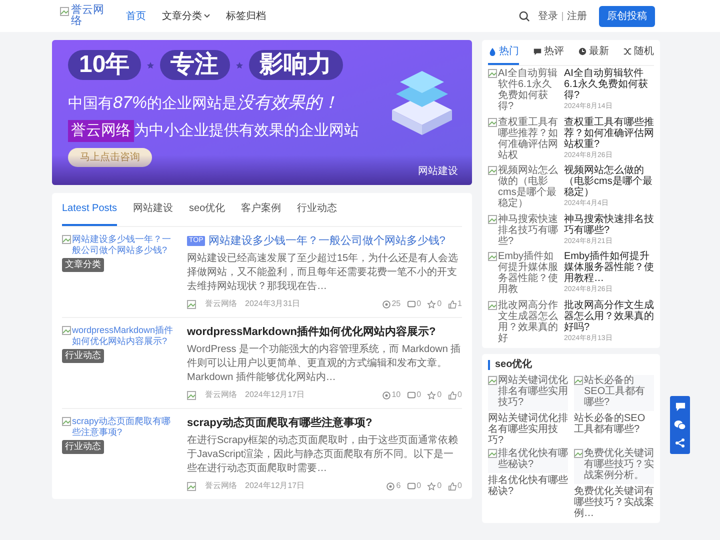 This screenshot has height=540, width=720. Describe the element at coordinates (136, 16) in the screenshot. I see `nav-link: 首页` at that location.